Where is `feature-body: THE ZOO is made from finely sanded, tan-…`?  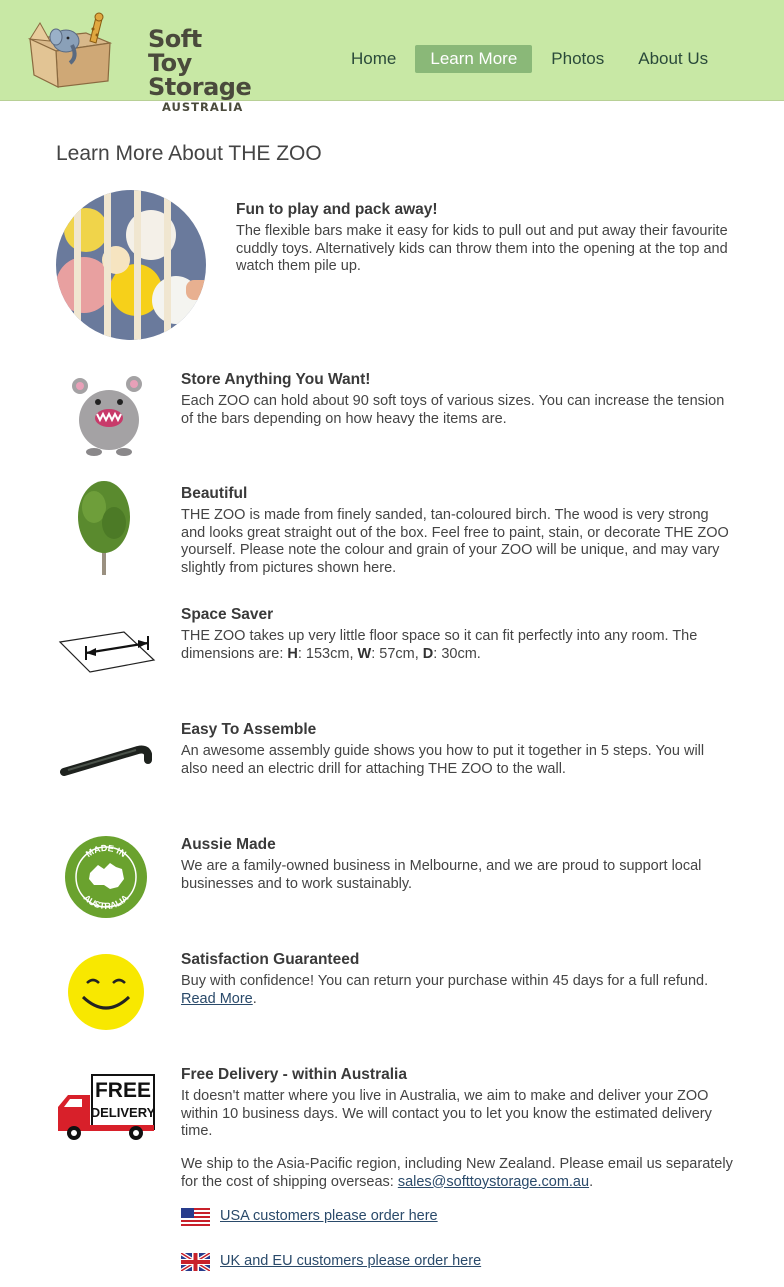
feature-body: THE ZOO is made from finely sanded, tan-… is located at coordinates (455, 541).